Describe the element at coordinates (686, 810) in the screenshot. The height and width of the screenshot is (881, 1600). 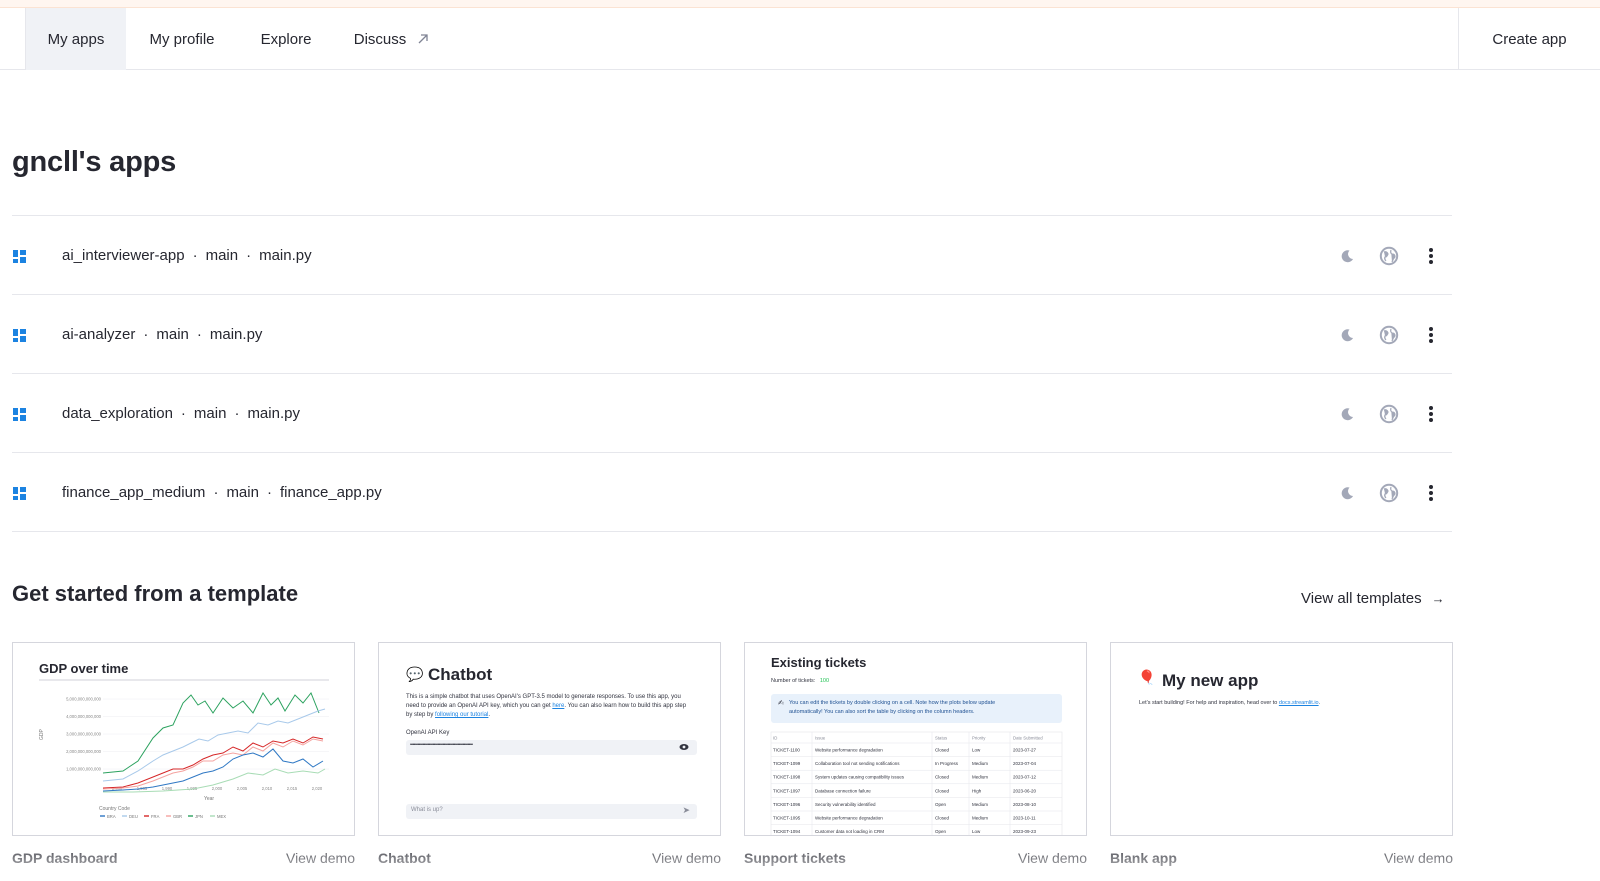
I see `send-icon: ➤` at that location.